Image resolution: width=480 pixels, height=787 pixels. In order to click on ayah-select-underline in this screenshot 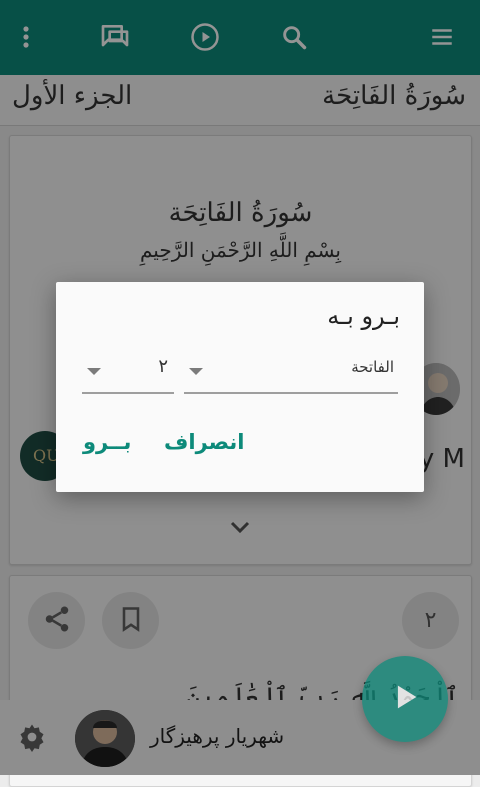, I will do `click(128, 393)`.